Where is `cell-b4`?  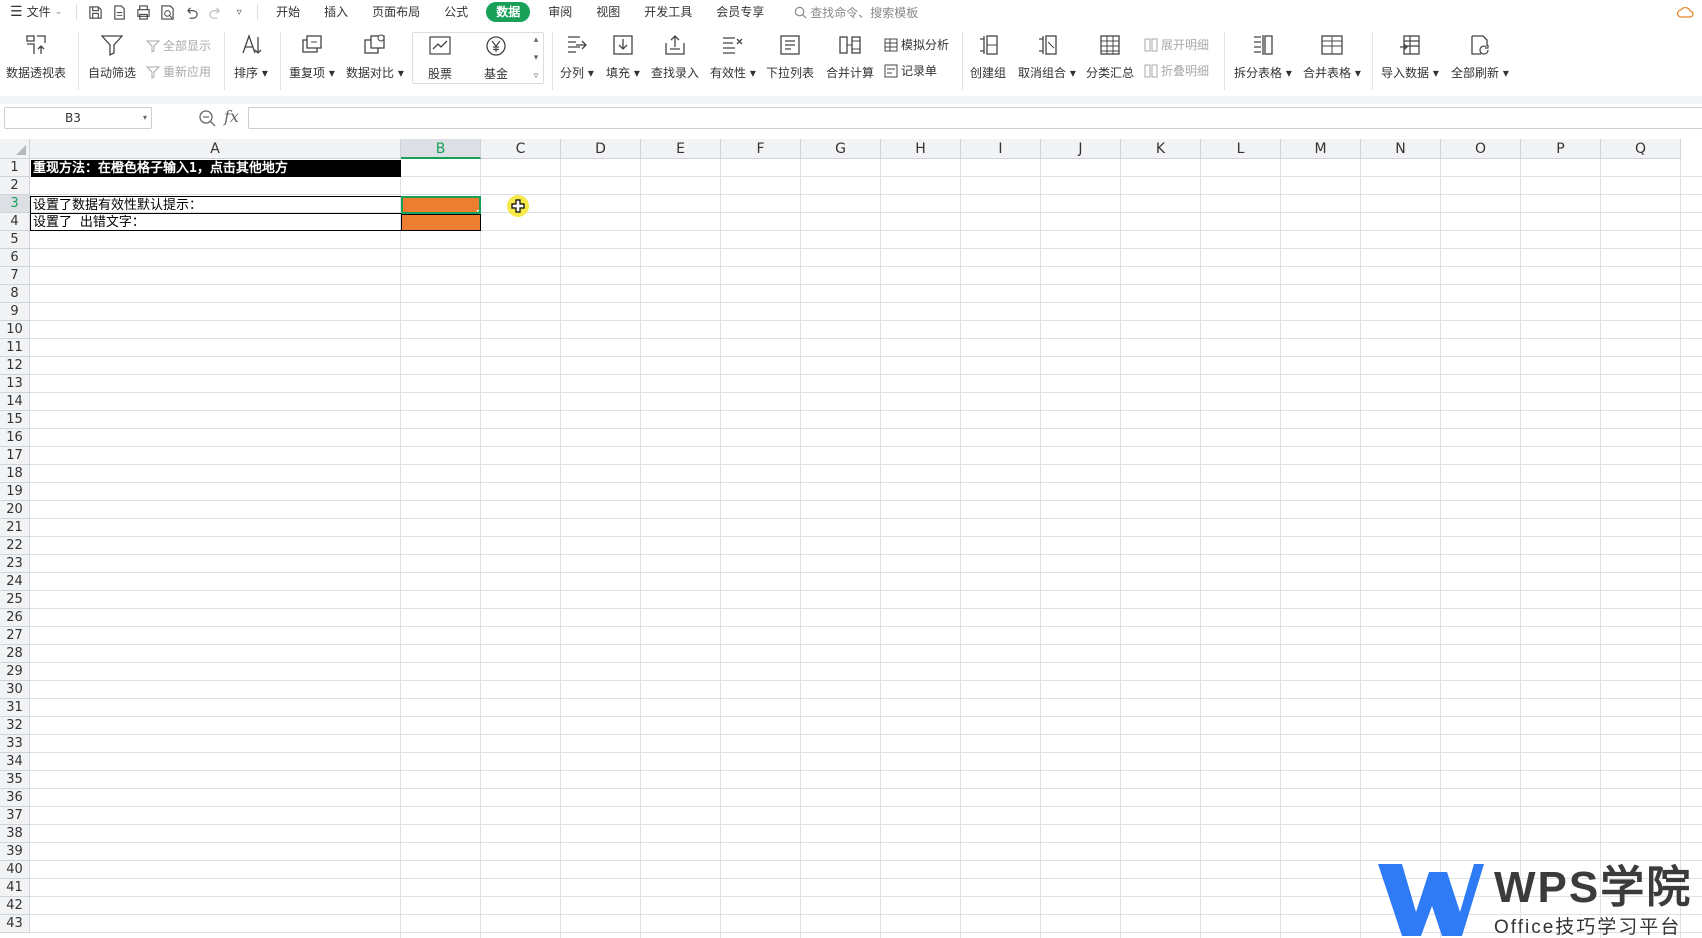 cell-b4 is located at coordinates (441, 222).